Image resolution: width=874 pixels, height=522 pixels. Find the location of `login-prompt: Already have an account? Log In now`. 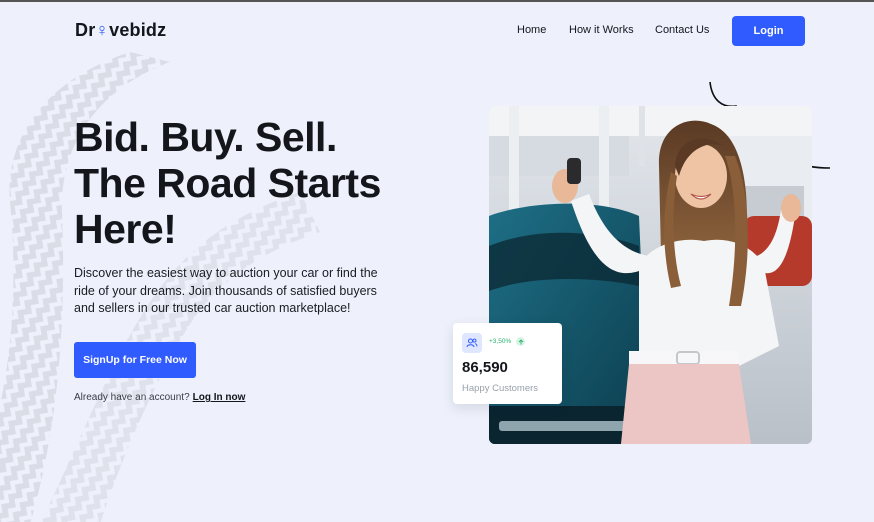

login-prompt: Already have an account? Log In now is located at coordinates (159, 397).